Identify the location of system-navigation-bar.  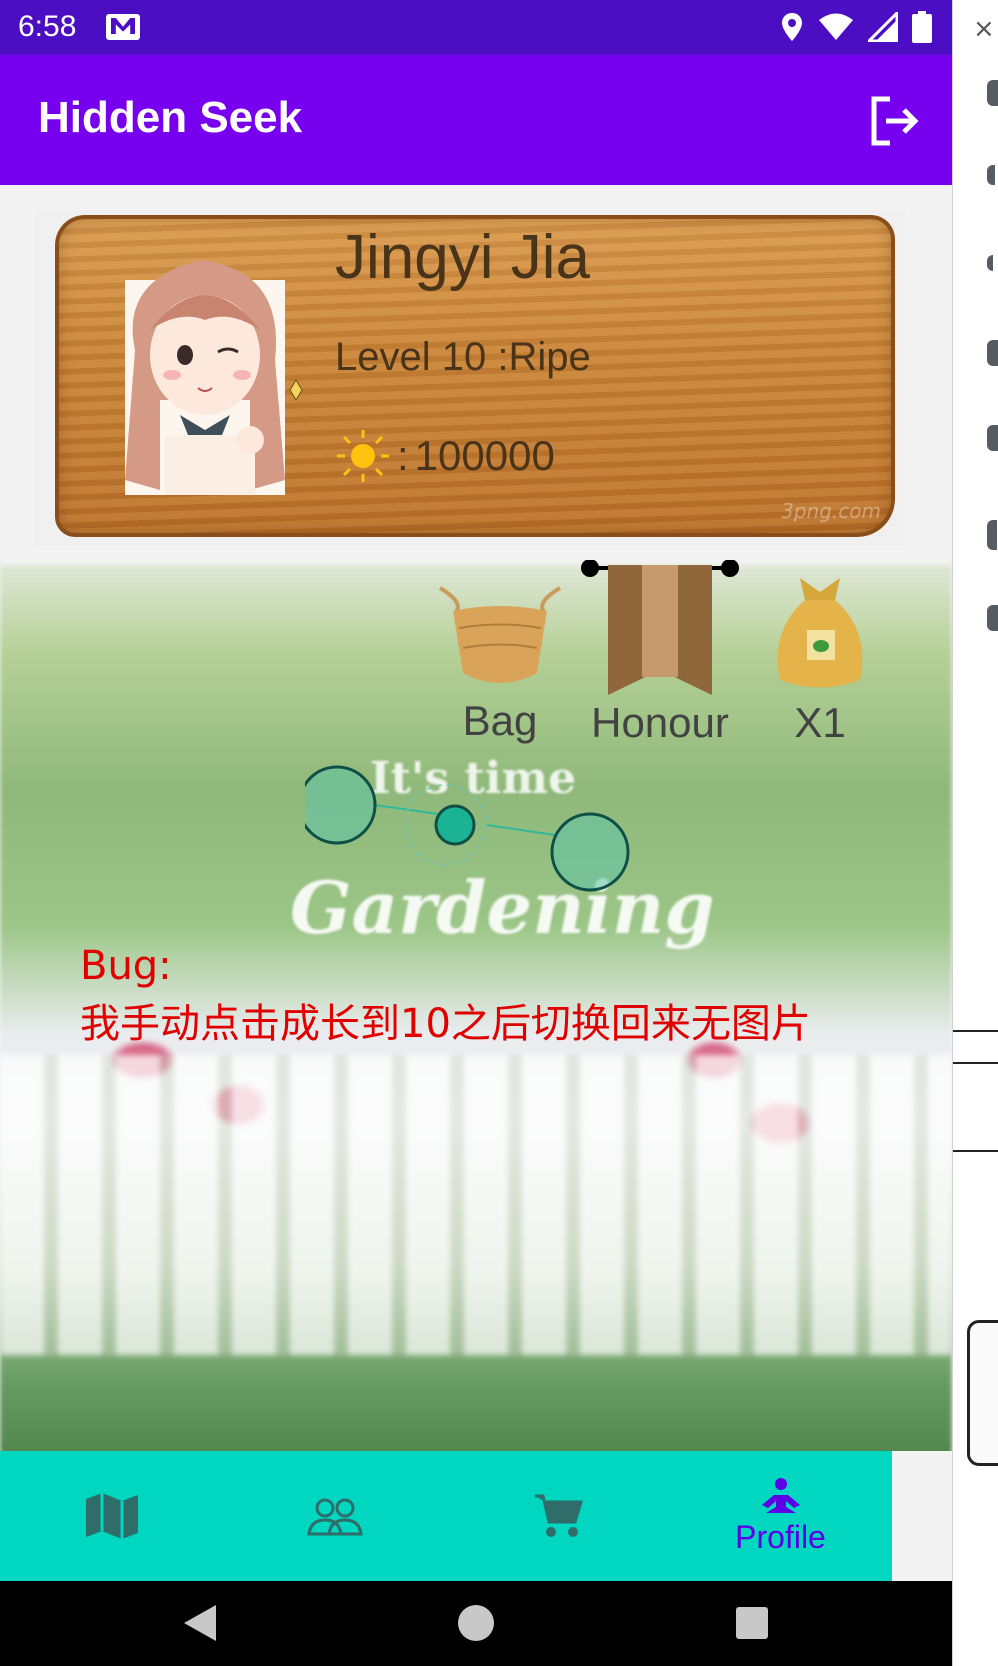
(476, 1623).